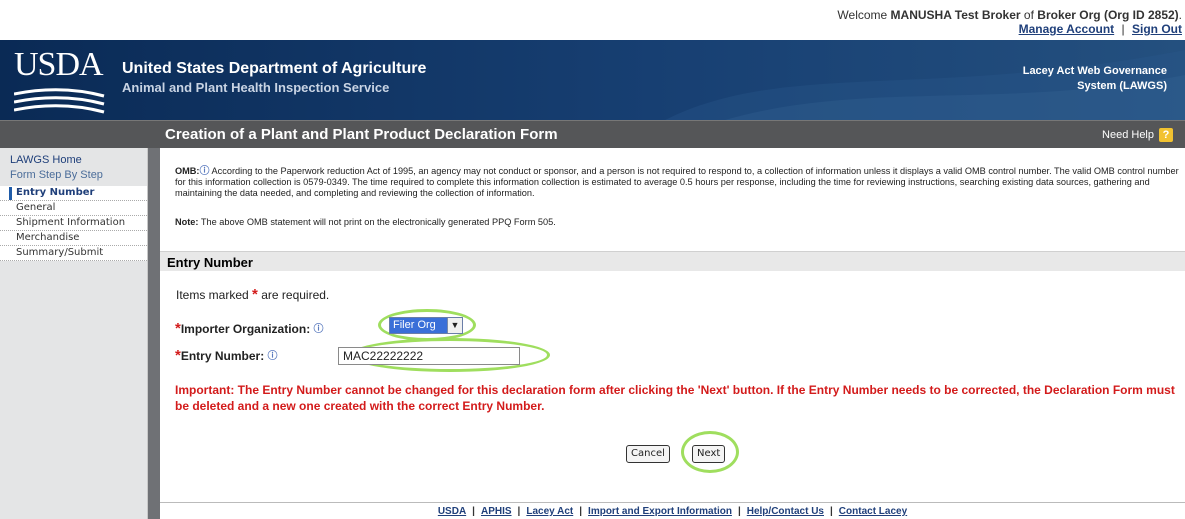 This screenshot has width=1185, height=519. Describe the element at coordinates (862, 15) in the screenshot. I see `welcome-prefix: Welcome` at that location.